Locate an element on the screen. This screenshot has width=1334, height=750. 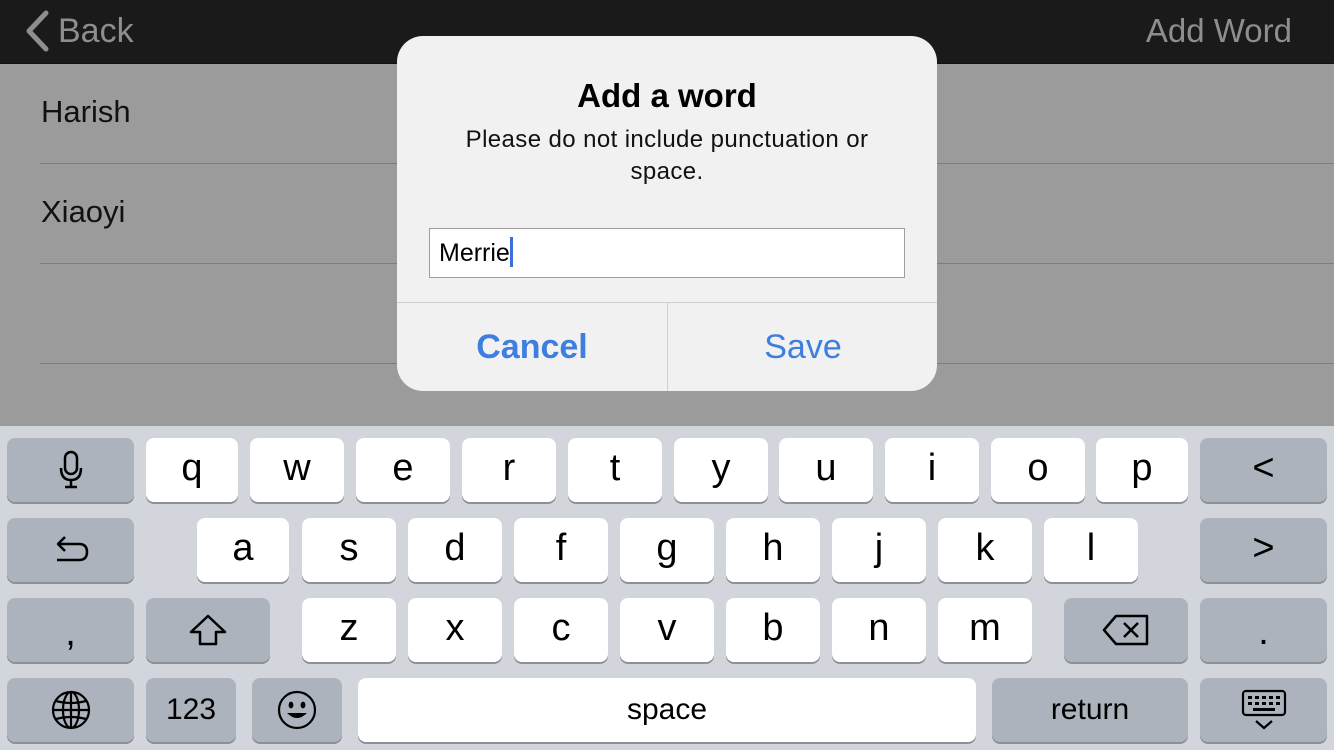
key-label: d is located at coordinates (455, 547).